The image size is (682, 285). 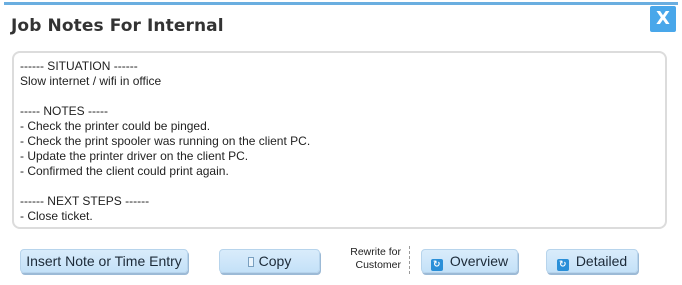 I want to click on rewrite-for-customer-label: Rewrite for Customer, so click(x=372, y=259).